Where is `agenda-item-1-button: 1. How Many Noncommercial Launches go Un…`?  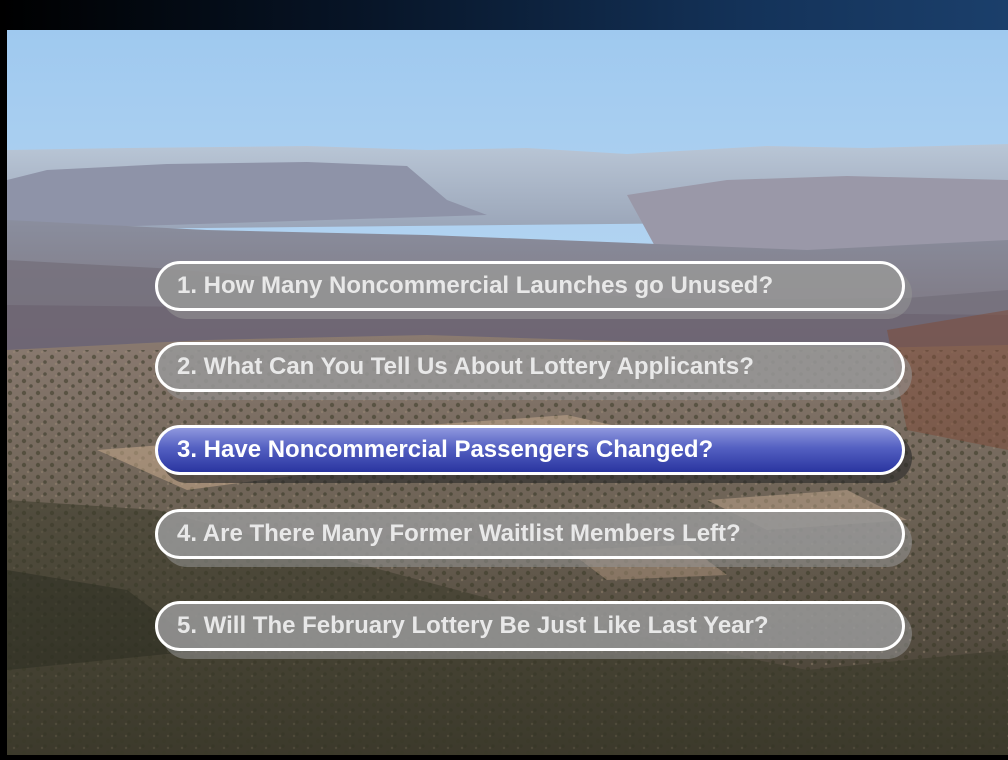 agenda-item-1-button: 1. How Many Noncommercial Launches go Un… is located at coordinates (530, 286).